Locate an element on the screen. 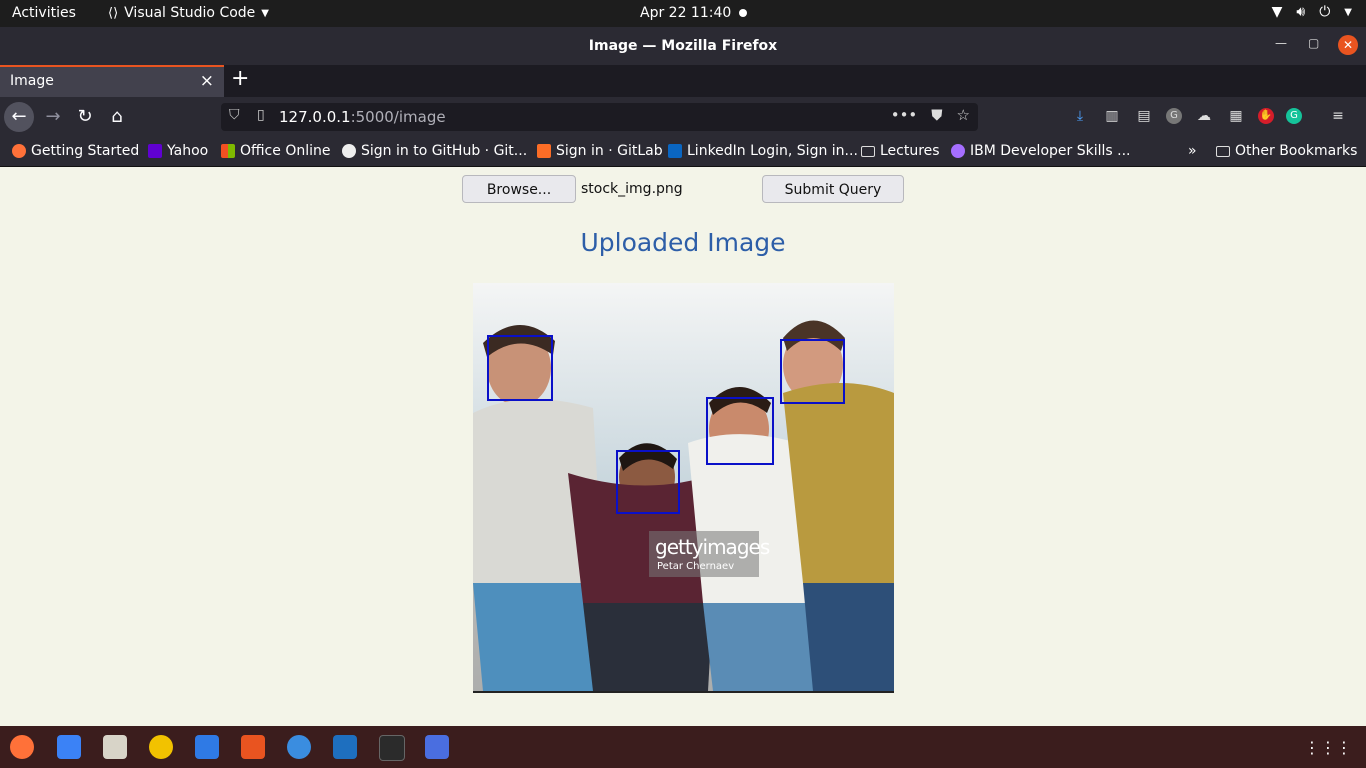 The height and width of the screenshot is (768, 1366). app-name-label: Visual Studio Code is located at coordinates (190, 13).